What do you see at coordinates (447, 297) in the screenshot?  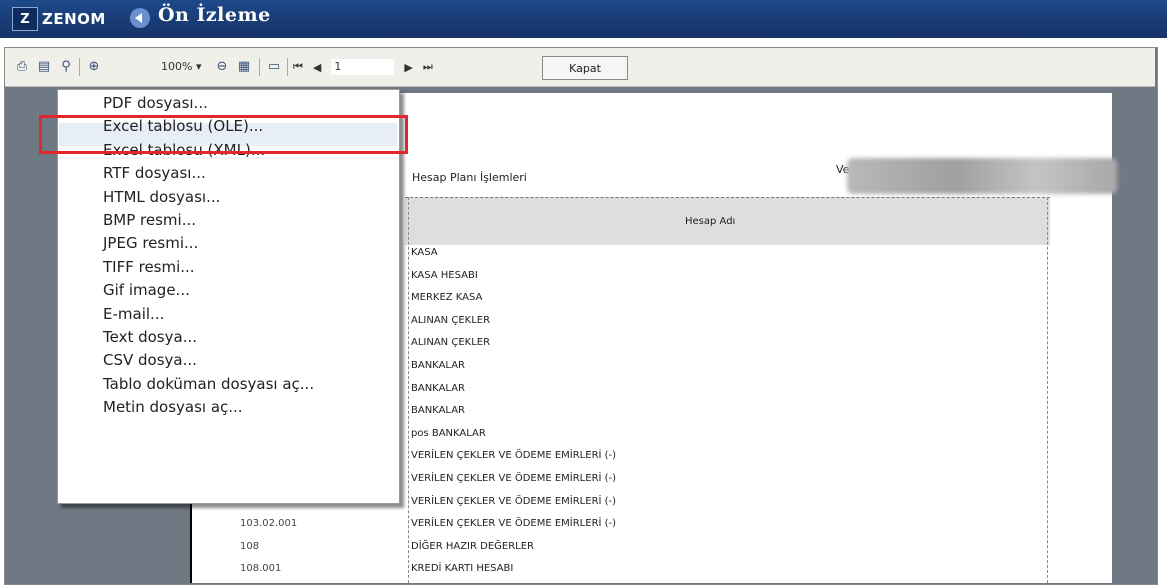 I see `row-account-name: MERKEZ KASA` at bounding box center [447, 297].